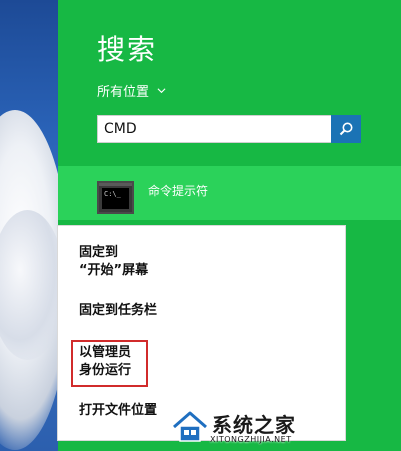 The width and height of the screenshot is (401, 451). I want to click on menu-item-pin-to-start: 固定到 “开始”屏幕, so click(113, 262).